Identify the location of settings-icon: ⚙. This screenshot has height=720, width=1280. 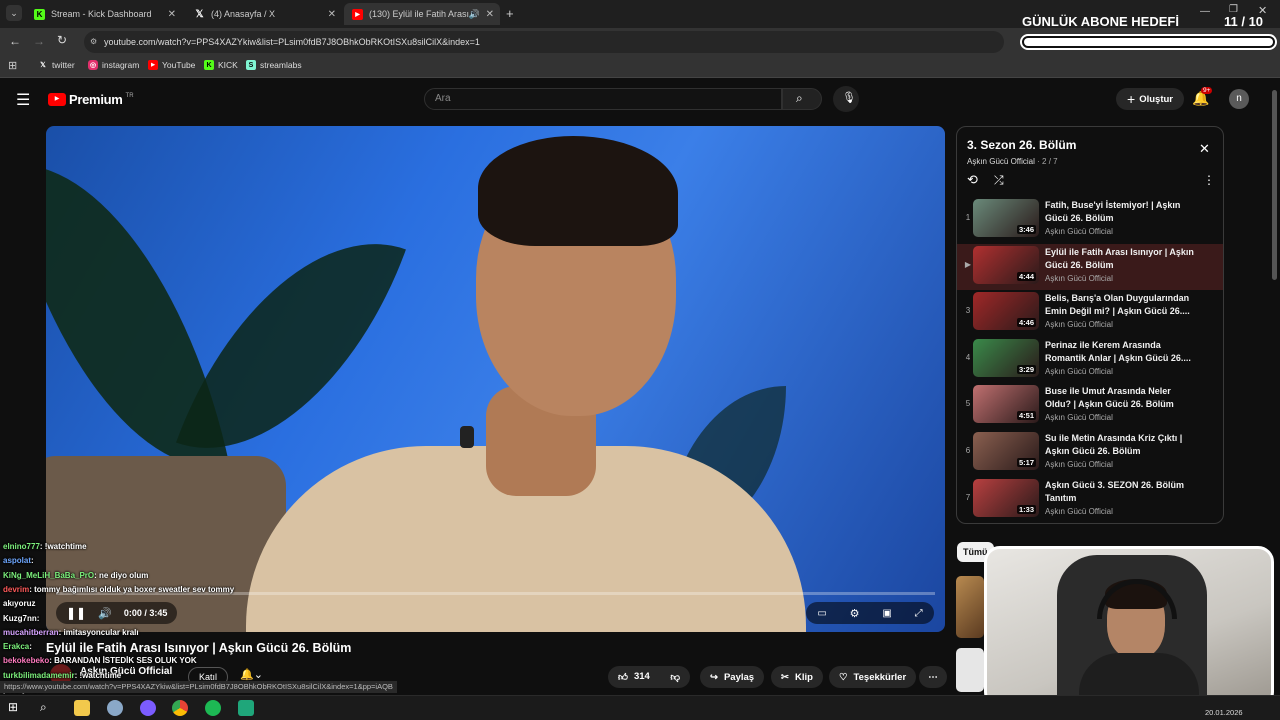
(855, 613).